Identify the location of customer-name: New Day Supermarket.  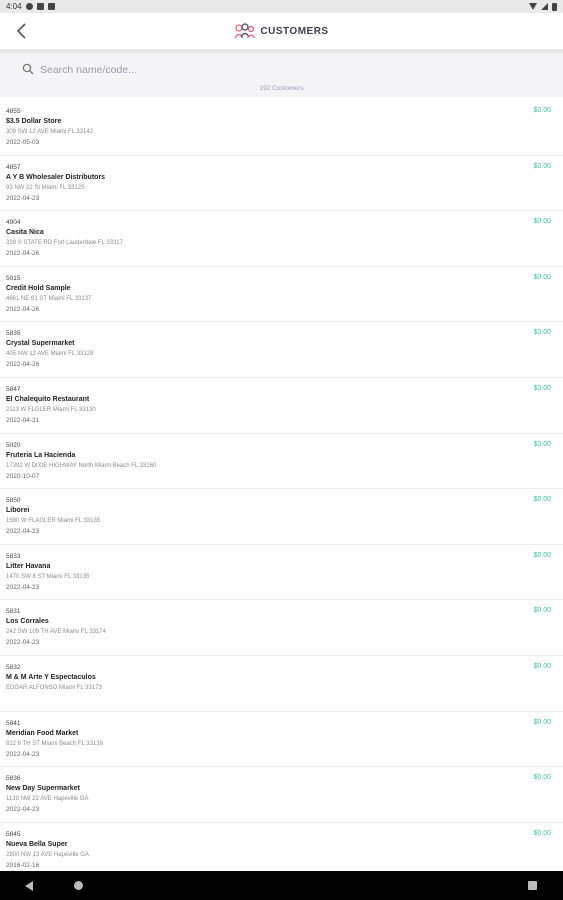
(43, 789).